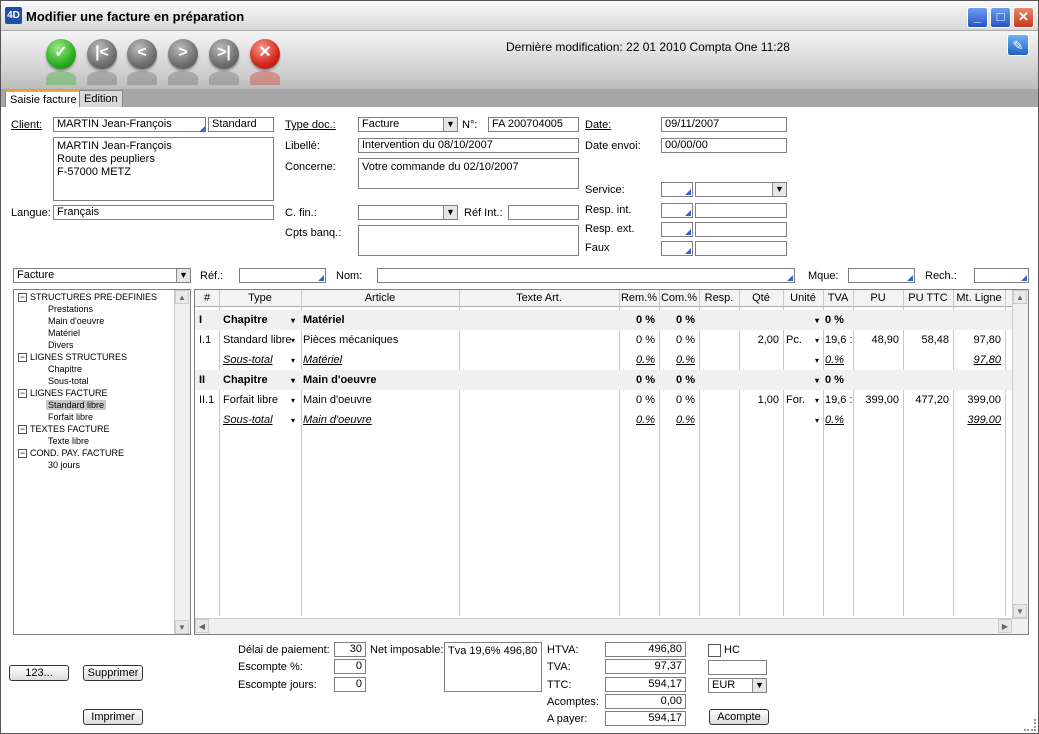 Image resolution: width=1039 pixels, height=734 pixels. Describe the element at coordinates (113, 673) in the screenshot. I see `delete-button: Supprimer` at that location.